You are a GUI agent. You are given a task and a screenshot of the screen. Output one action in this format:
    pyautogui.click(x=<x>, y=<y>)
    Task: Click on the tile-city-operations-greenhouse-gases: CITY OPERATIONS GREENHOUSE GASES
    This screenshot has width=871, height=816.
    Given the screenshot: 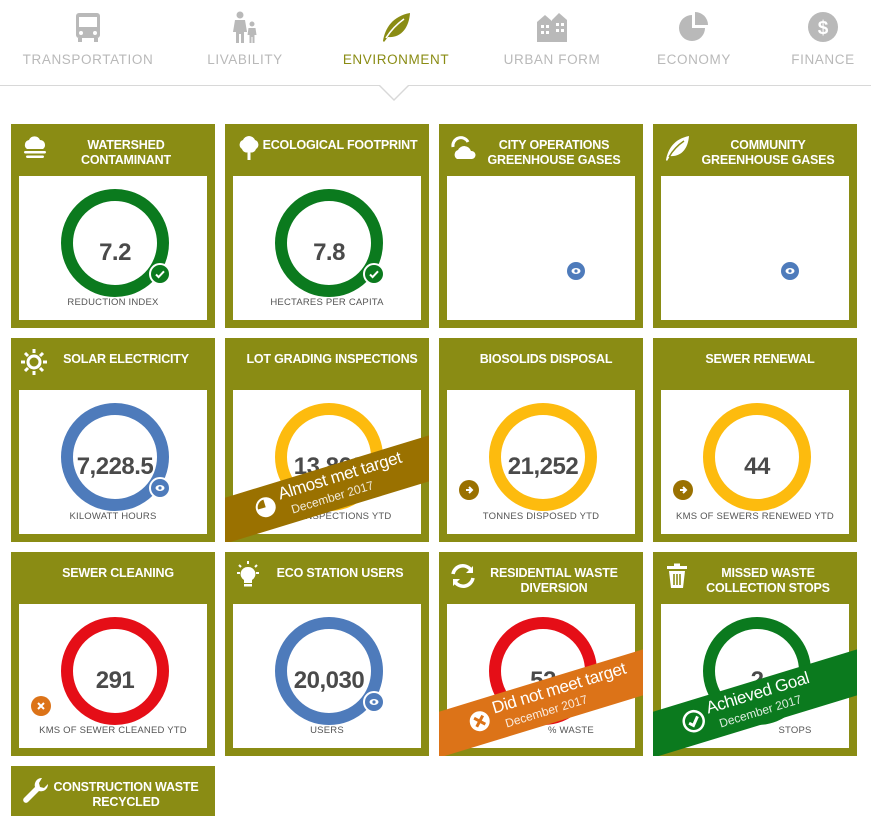 What is the action you would take?
    pyautogui.click(x=541, y=226)
    